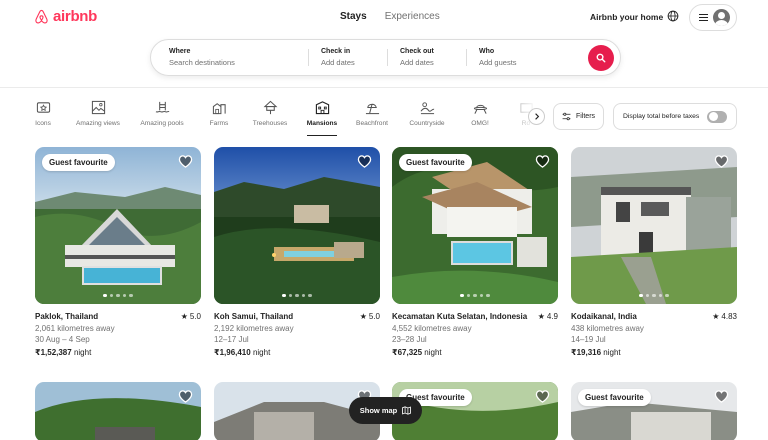  Describe the element at coordinates (322, 123) in the screenshot. I see `category-label: Mansions` at that location.